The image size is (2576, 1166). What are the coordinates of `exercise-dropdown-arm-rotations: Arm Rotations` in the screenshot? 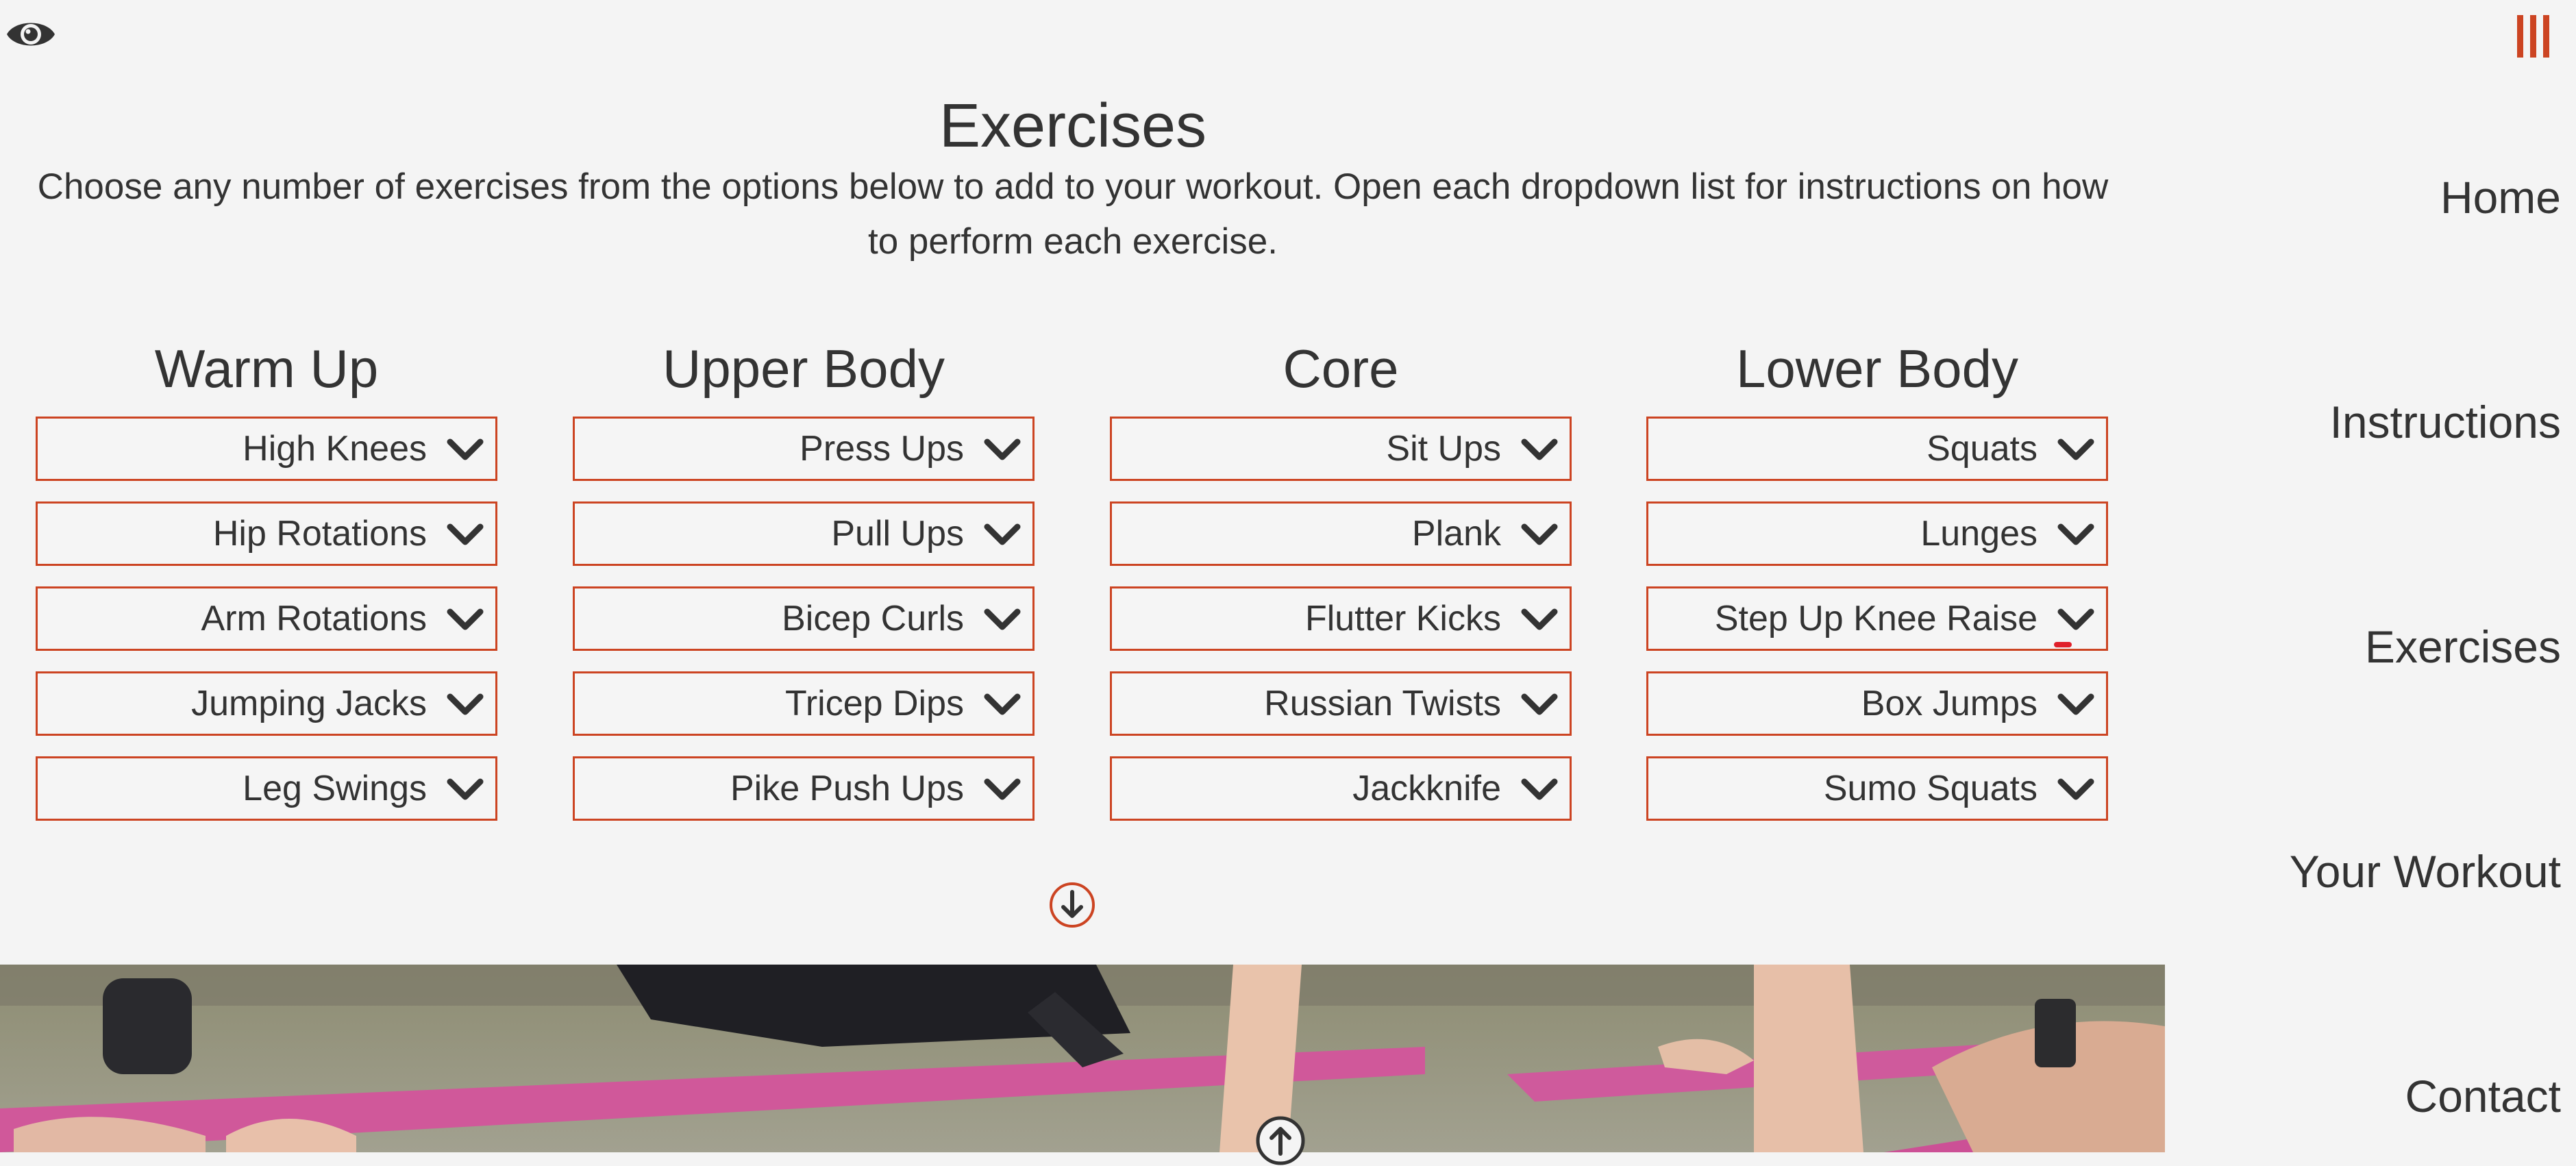 It's located at (266, 618).